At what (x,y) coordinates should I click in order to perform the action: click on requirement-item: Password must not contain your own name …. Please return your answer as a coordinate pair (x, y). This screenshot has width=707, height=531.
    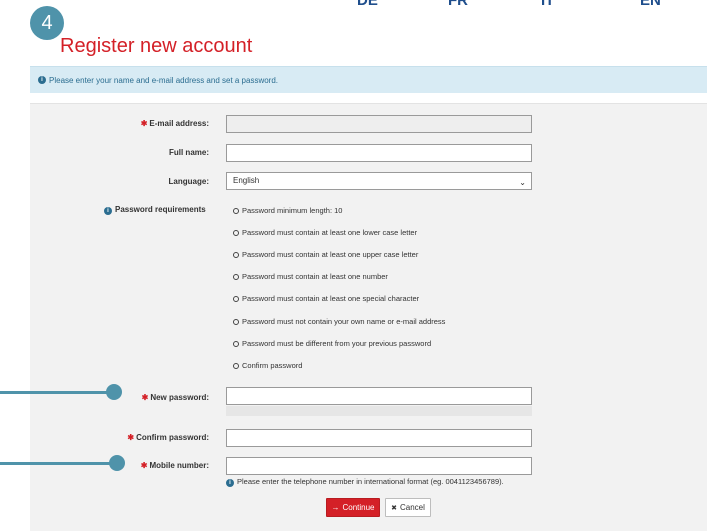
    Looking at the image, I should click on (339, 321).